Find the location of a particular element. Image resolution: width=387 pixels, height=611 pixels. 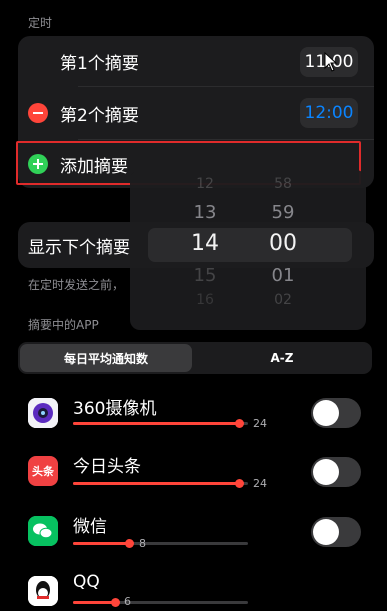

app-name: QQ is located at coordinates (86, 582).